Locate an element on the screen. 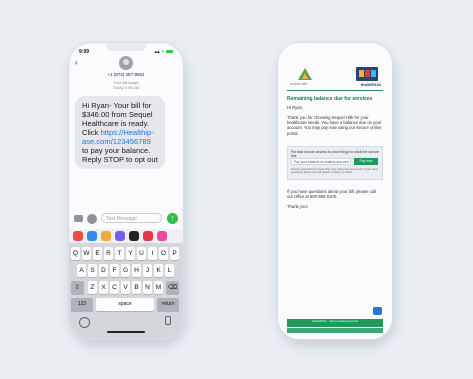  keyboard-row-2: A S D F G H J K L is located at coordinates (126, 270).